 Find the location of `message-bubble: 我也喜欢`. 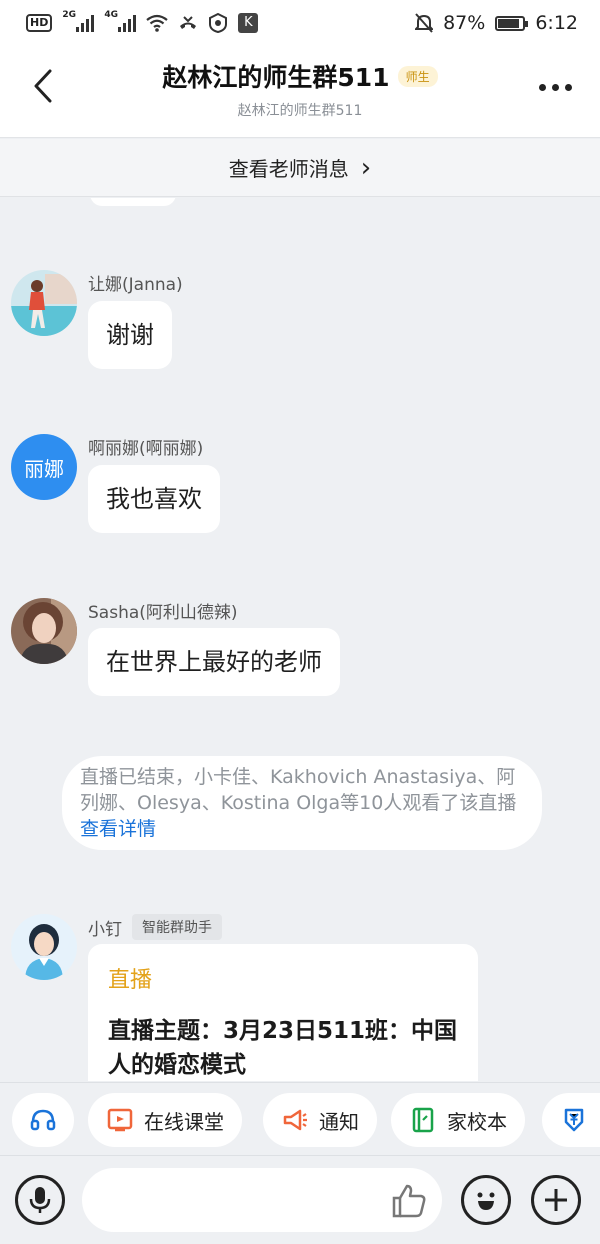

message-bubble: 我也喜欢 is located at coordinates (154, 499).